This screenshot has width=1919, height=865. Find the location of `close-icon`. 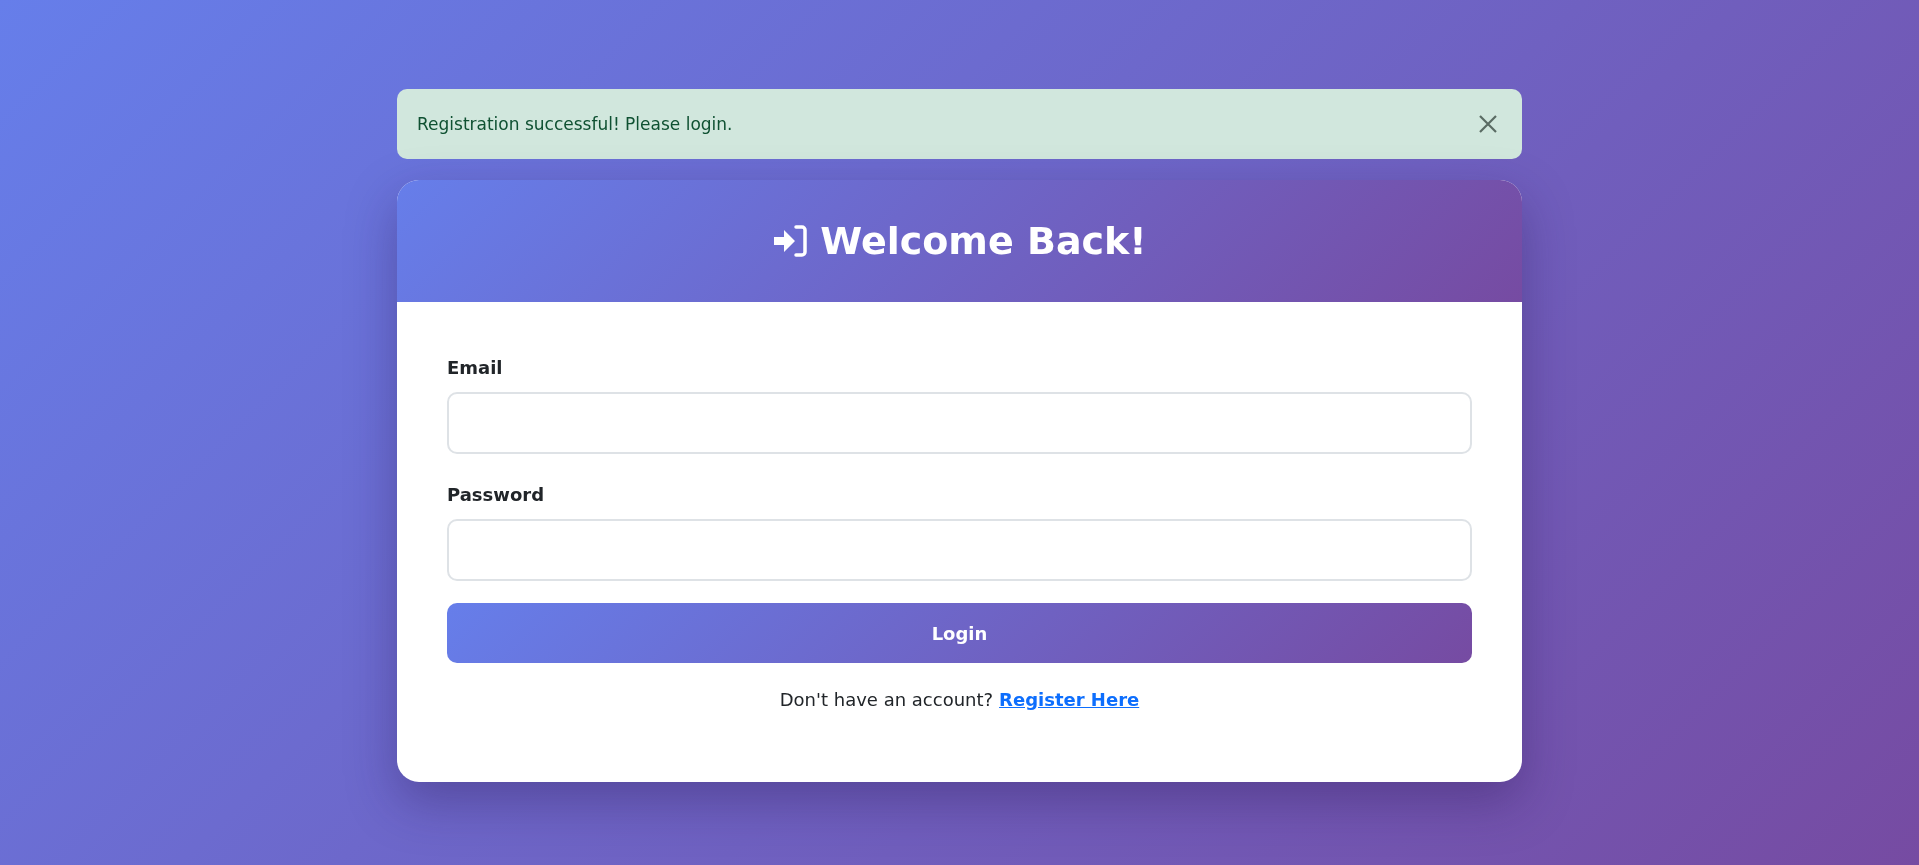

close-icon is located at coordinates (1488, 124).